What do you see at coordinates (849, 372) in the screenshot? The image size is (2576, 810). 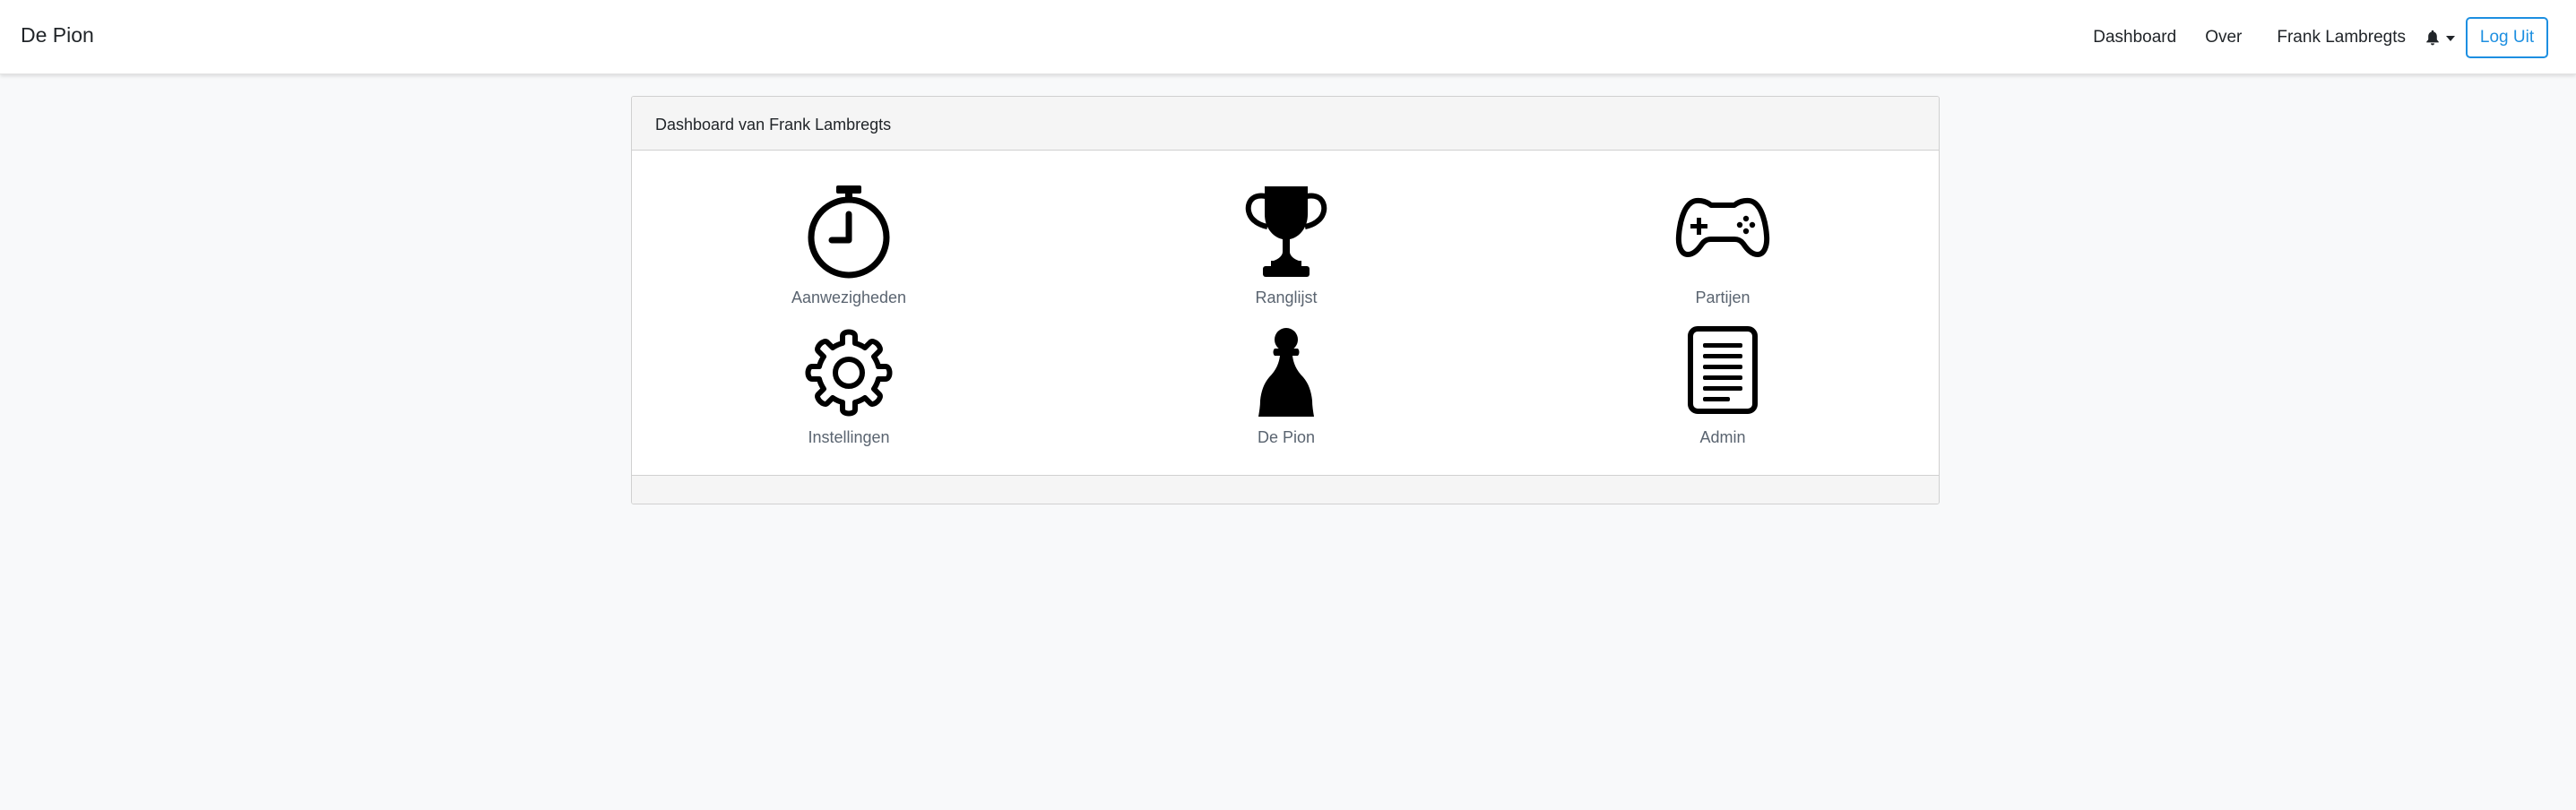 I see `gear-icon` at bounding box center [849, 372].